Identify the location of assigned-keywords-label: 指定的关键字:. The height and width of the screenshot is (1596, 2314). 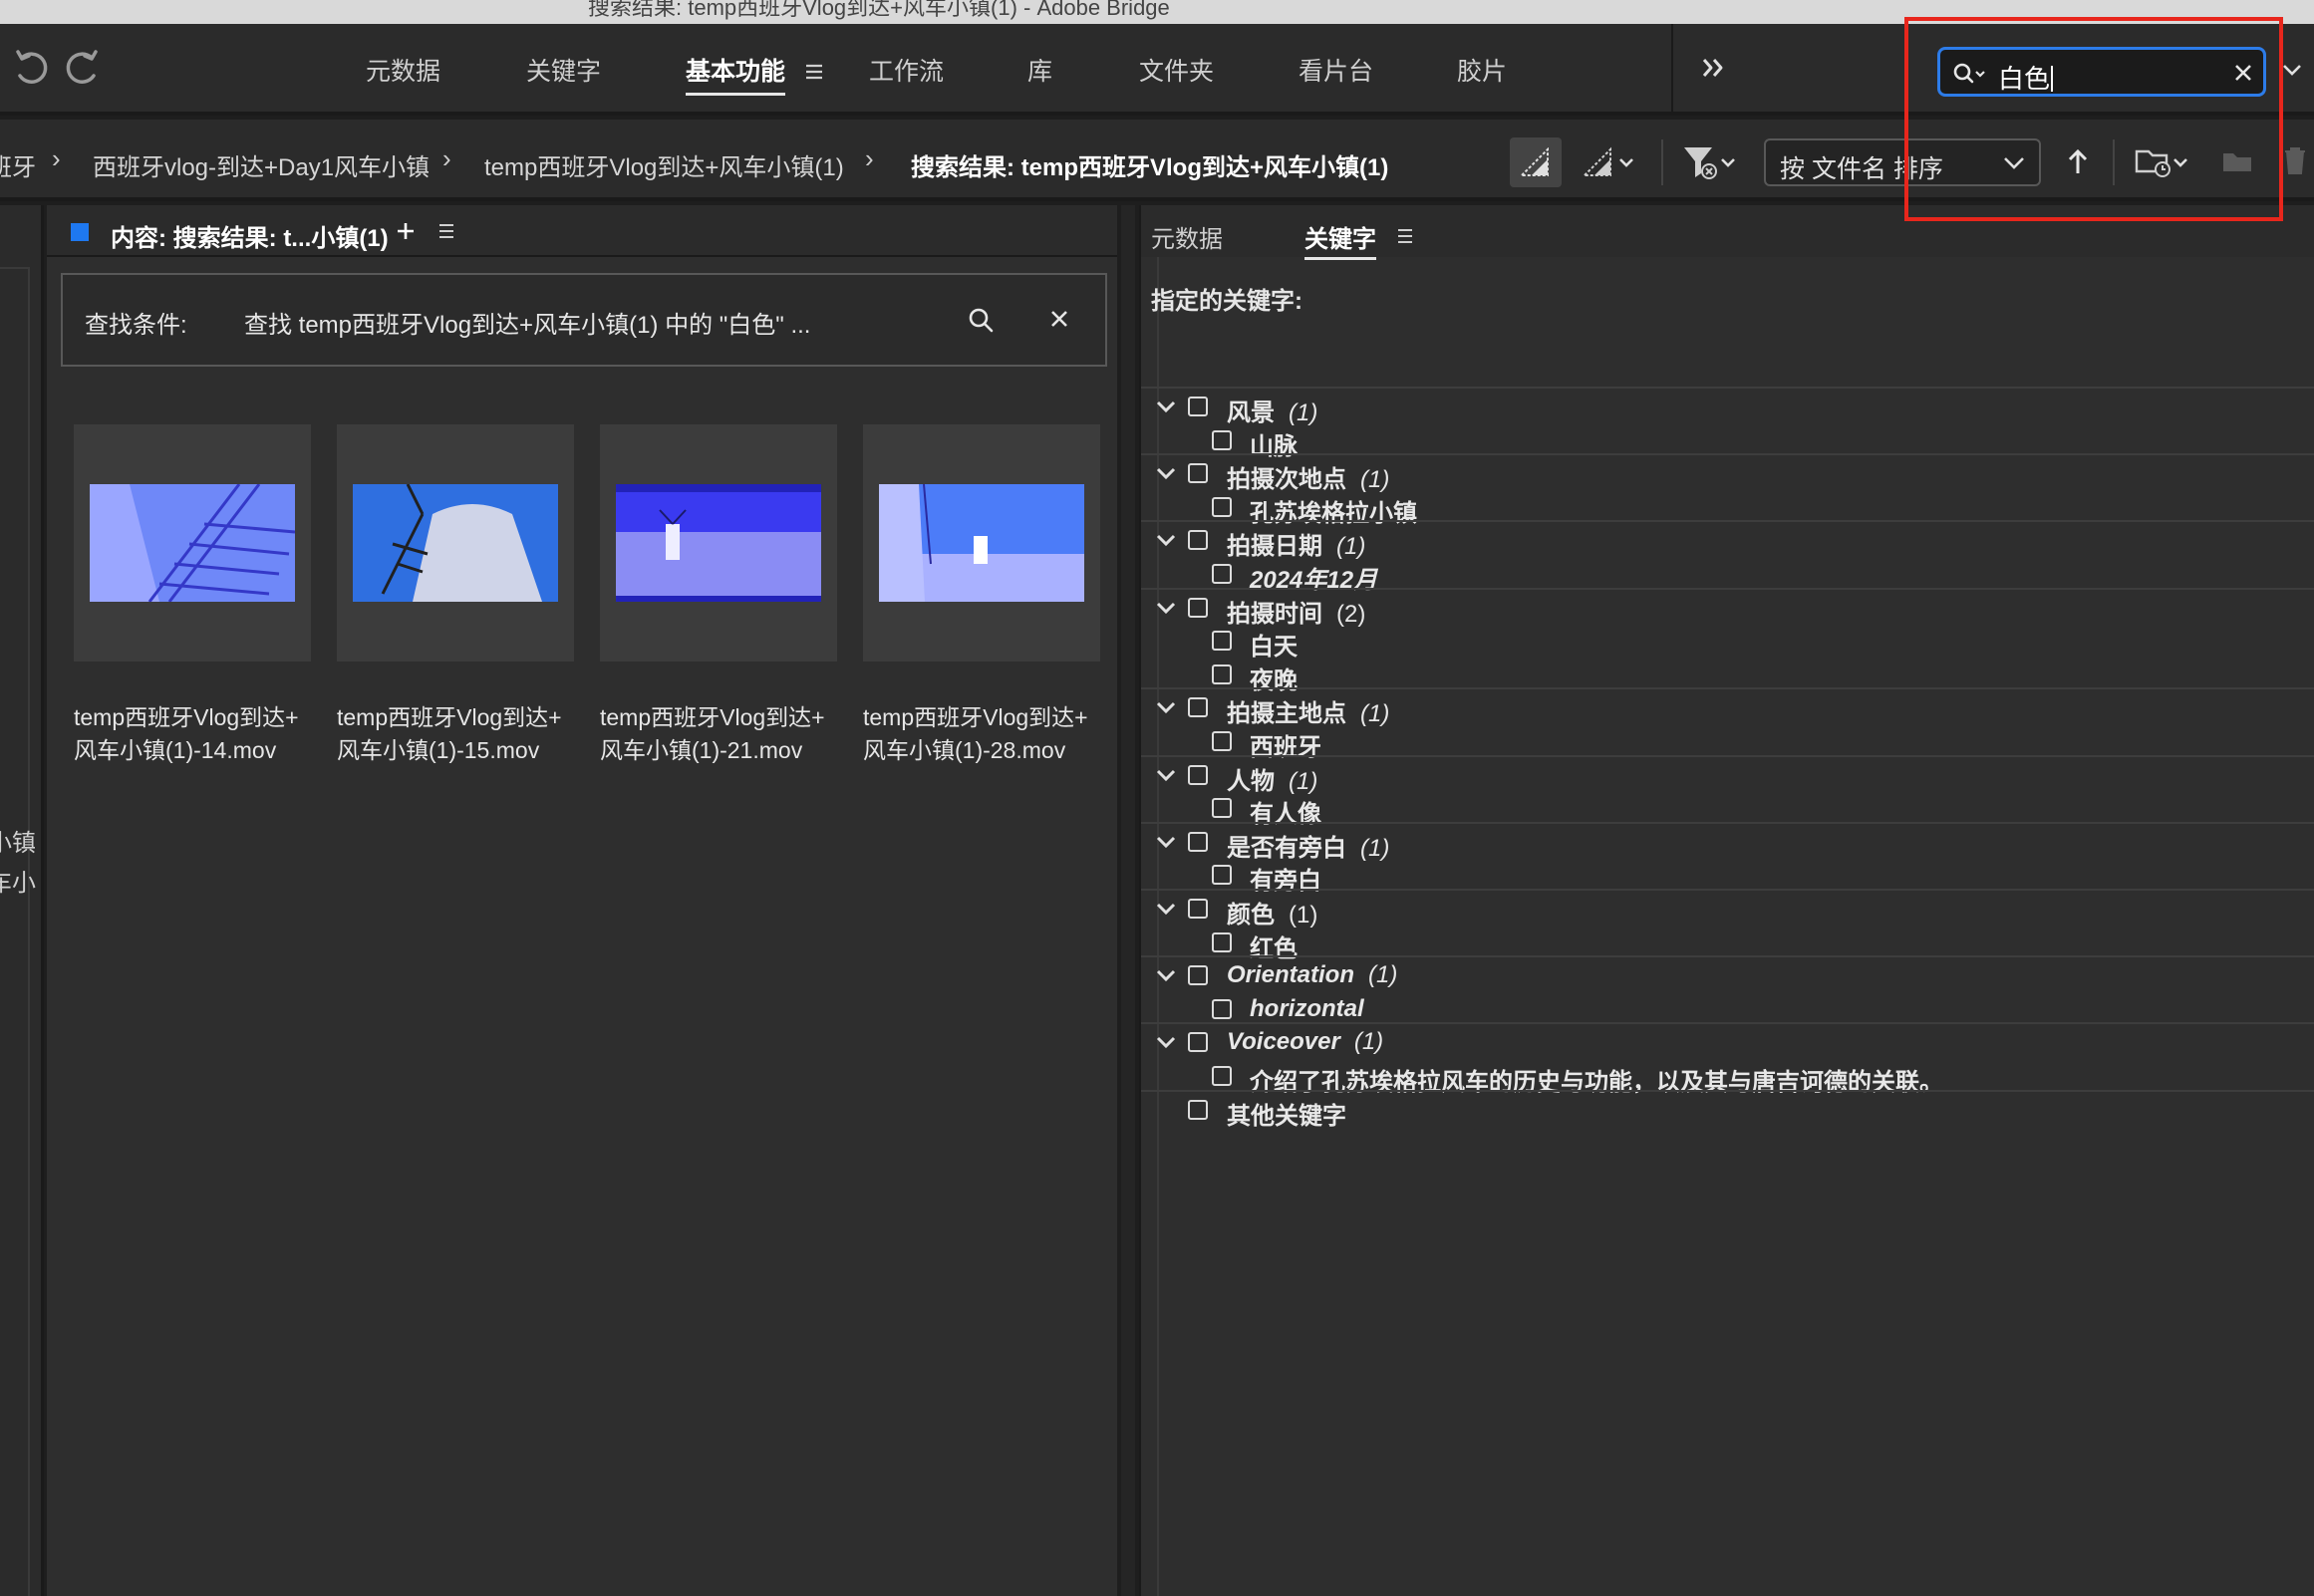
(1226, 301).